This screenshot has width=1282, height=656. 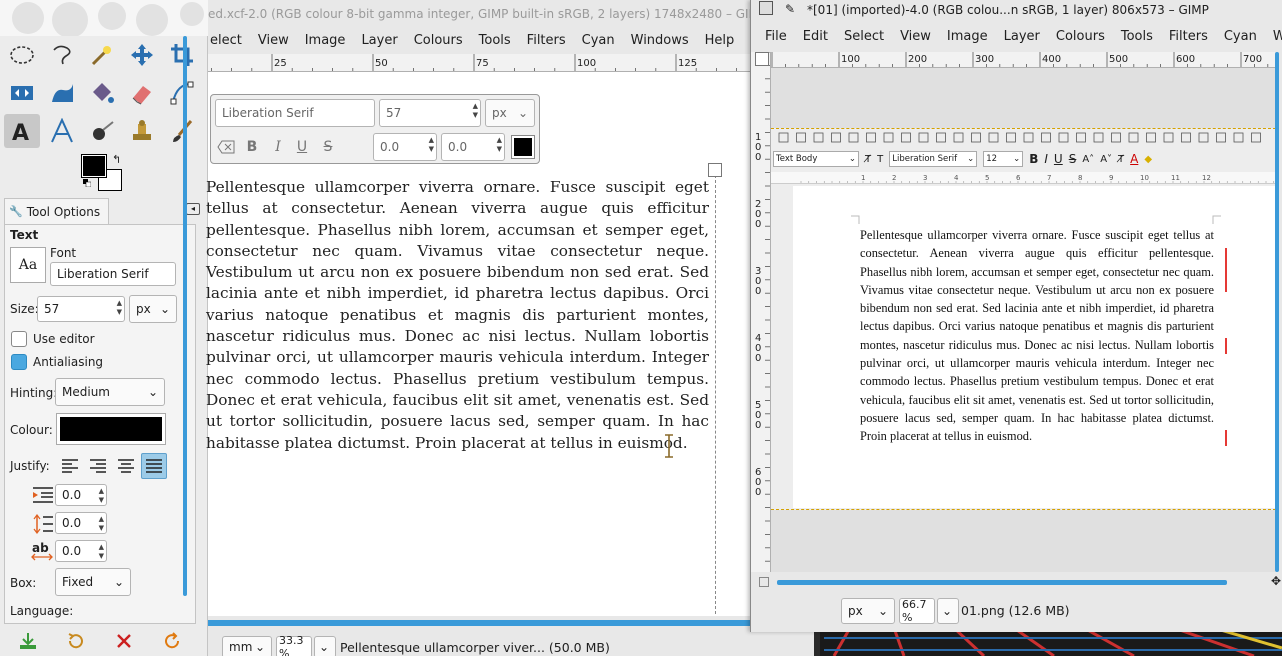 I want to click on justify-center-button, so click(x=126, y=466).